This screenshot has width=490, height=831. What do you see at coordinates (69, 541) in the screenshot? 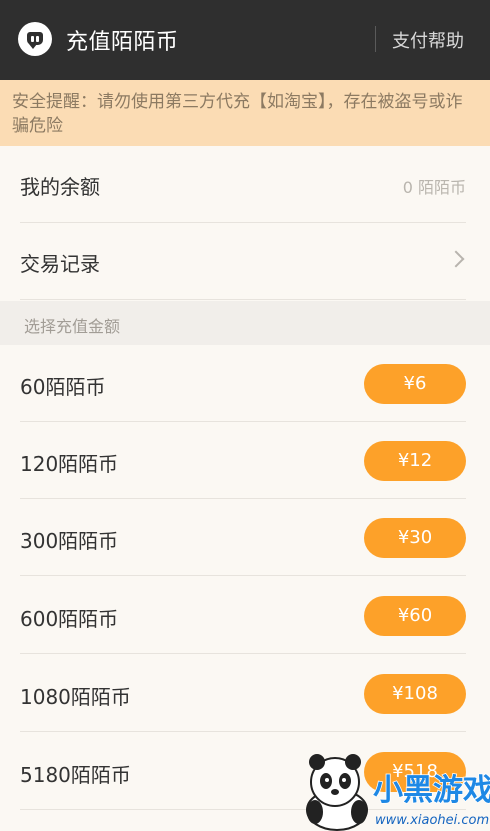
I see `package-name: 300陌陌币` at bounding box center [69, 541].